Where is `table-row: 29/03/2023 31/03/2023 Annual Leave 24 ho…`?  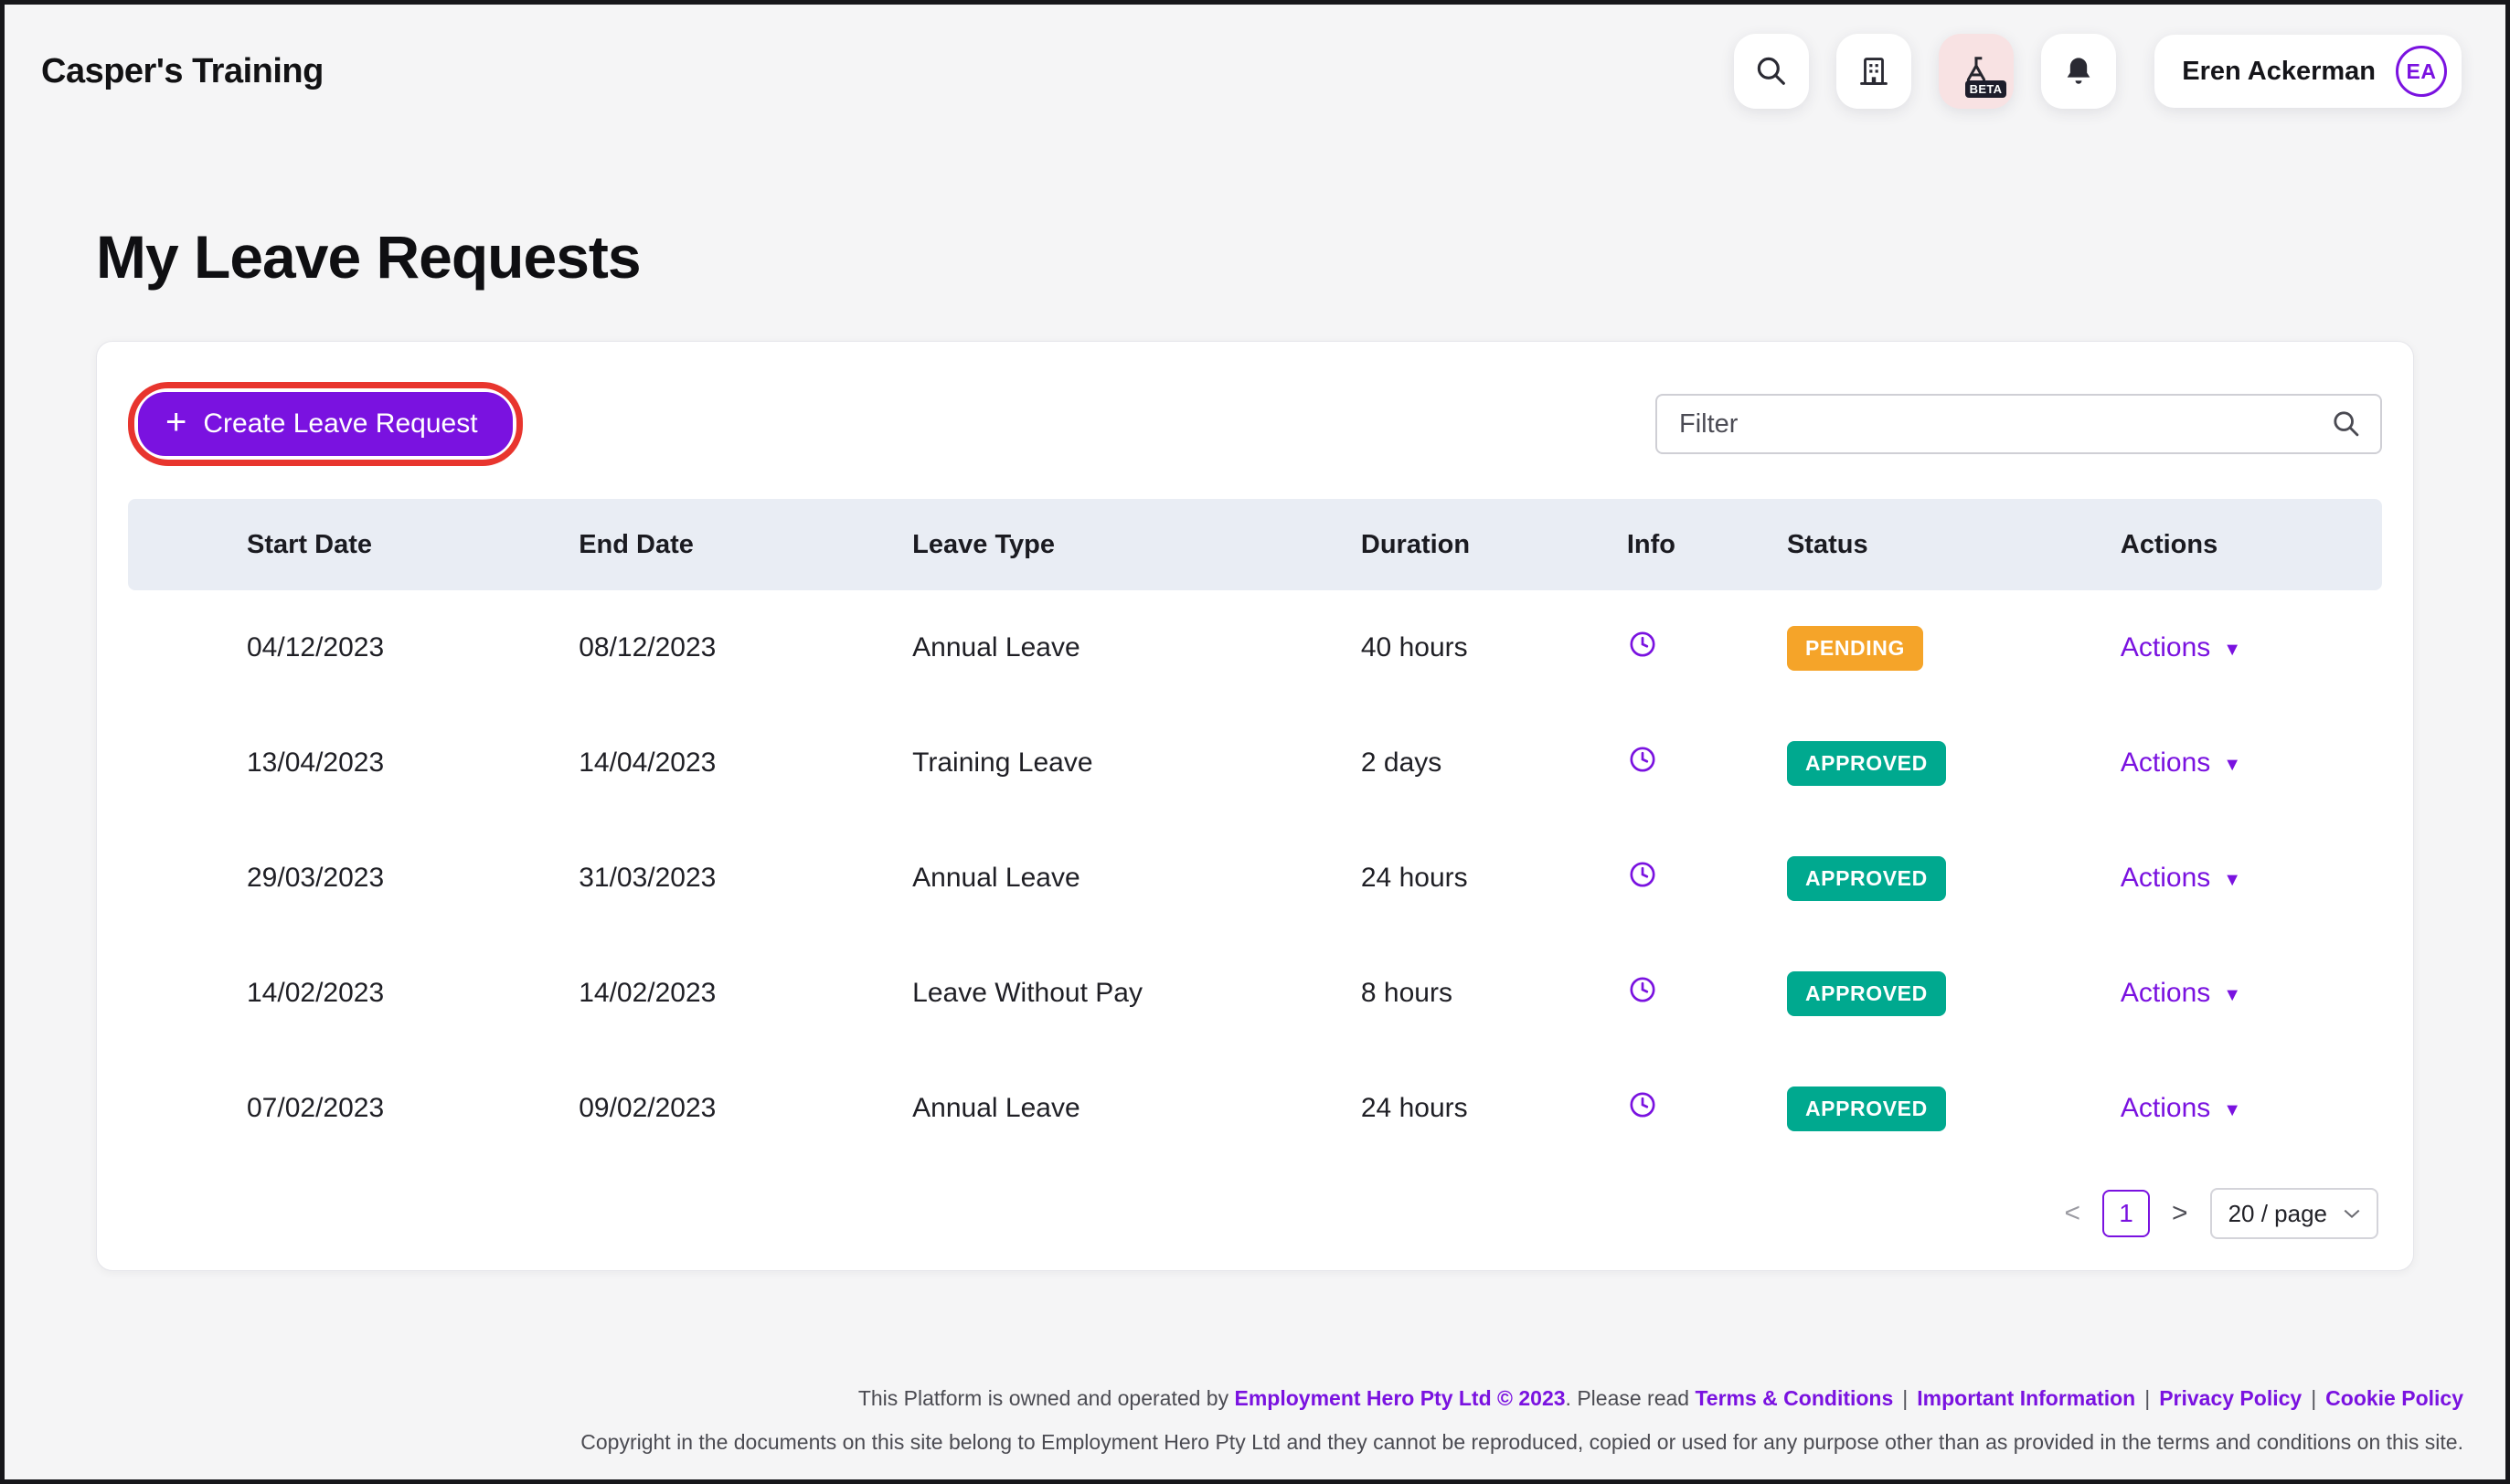 table-row: 29/03/2023 31/03/2023 Annual Leave 24 ho… is located at coordinates (1255, 879).